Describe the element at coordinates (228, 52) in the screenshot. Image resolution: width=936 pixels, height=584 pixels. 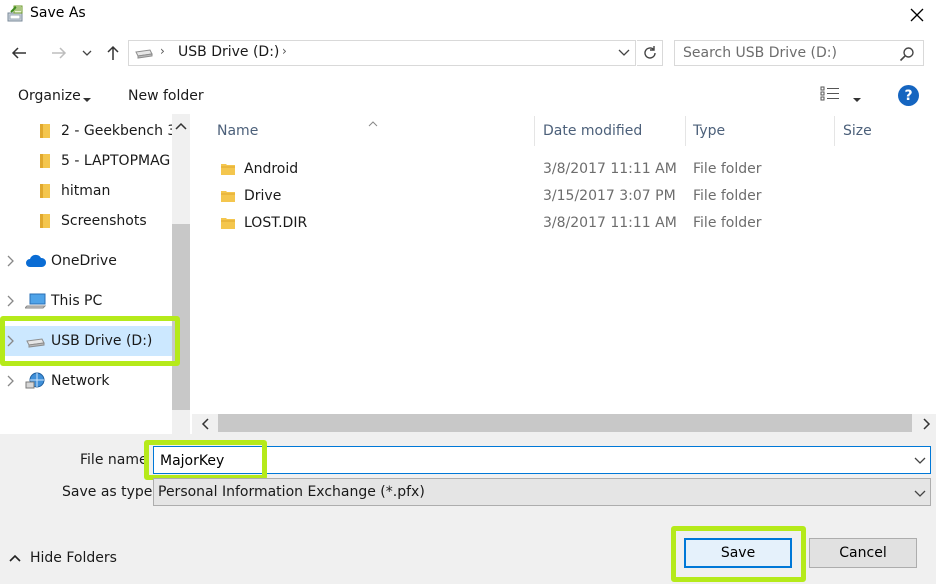
I see `address-path: USB Drive (D:)` at that location.